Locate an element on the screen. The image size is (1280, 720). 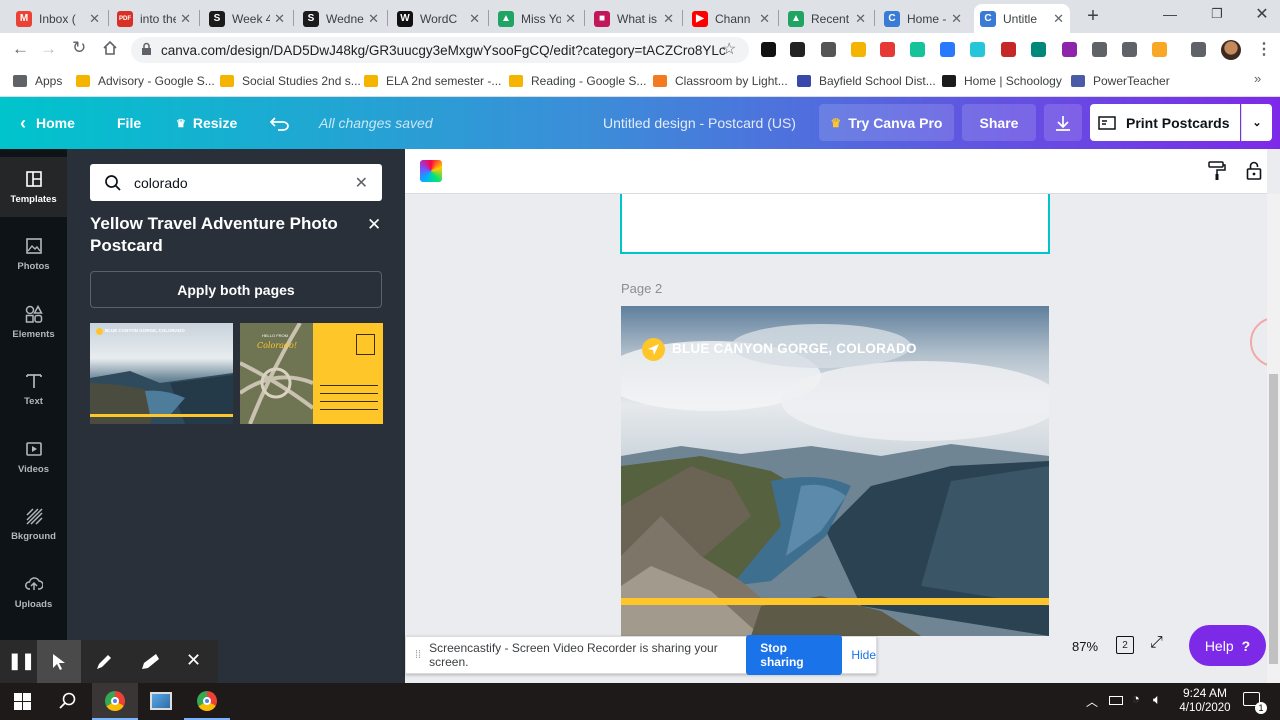
rail-item-uploads: Uploads is located at coordinates (33, 592).